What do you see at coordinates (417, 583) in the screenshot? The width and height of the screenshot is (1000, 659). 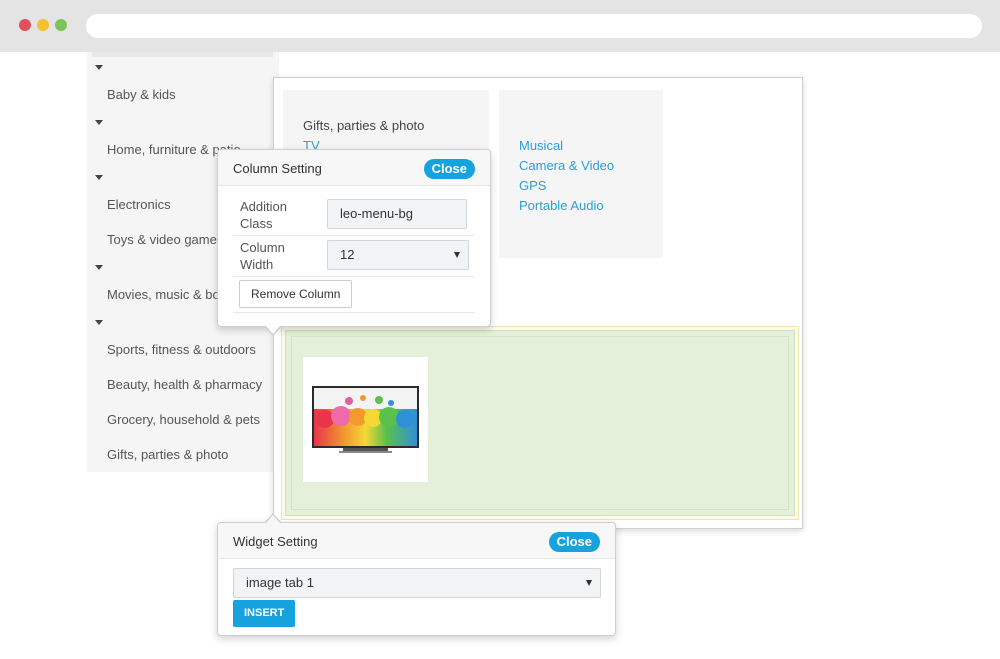 I see `widget-select: image tab 1` at bounding box center [417, 583].